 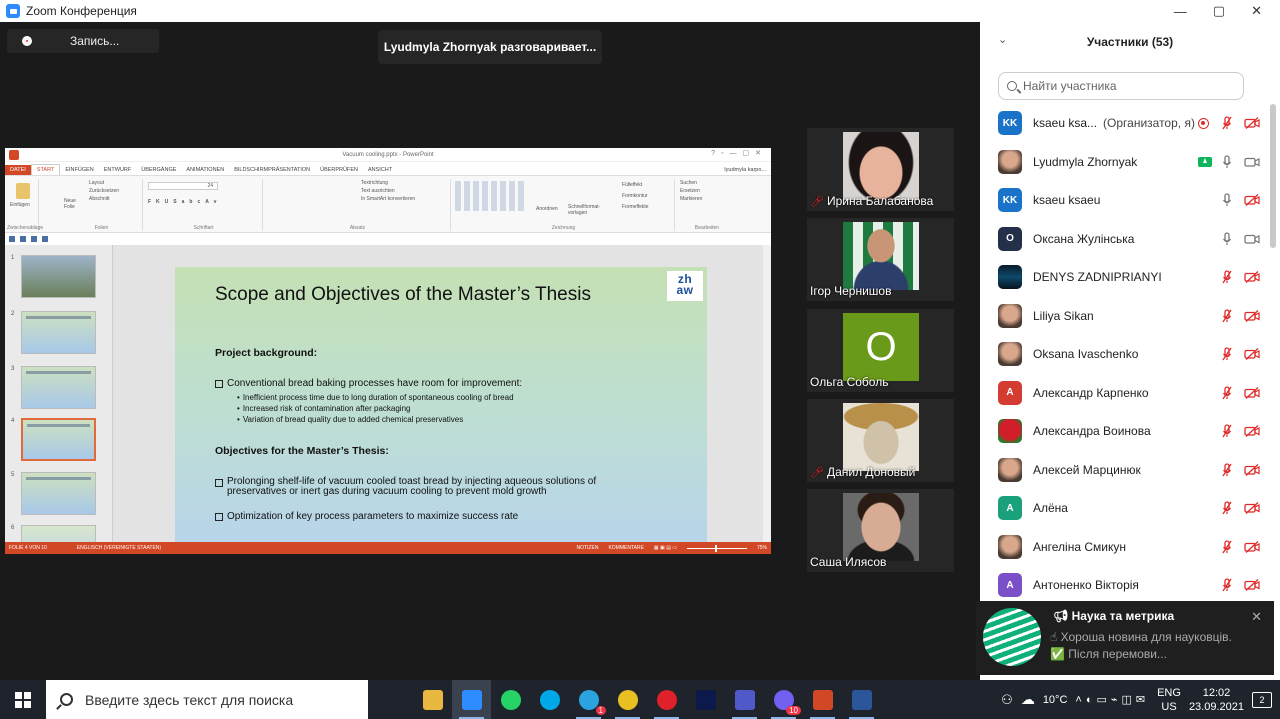 What do you see at coordinates (762, 548) in the screenshot?
I see `zoom-level: 75%` at bounding box center [762, 548].